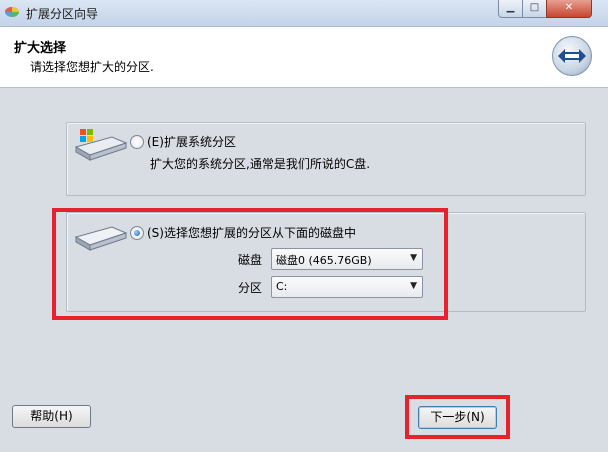  I want to click on system-partition-option-label: (E)扩展系统分区, so click(191, 141).